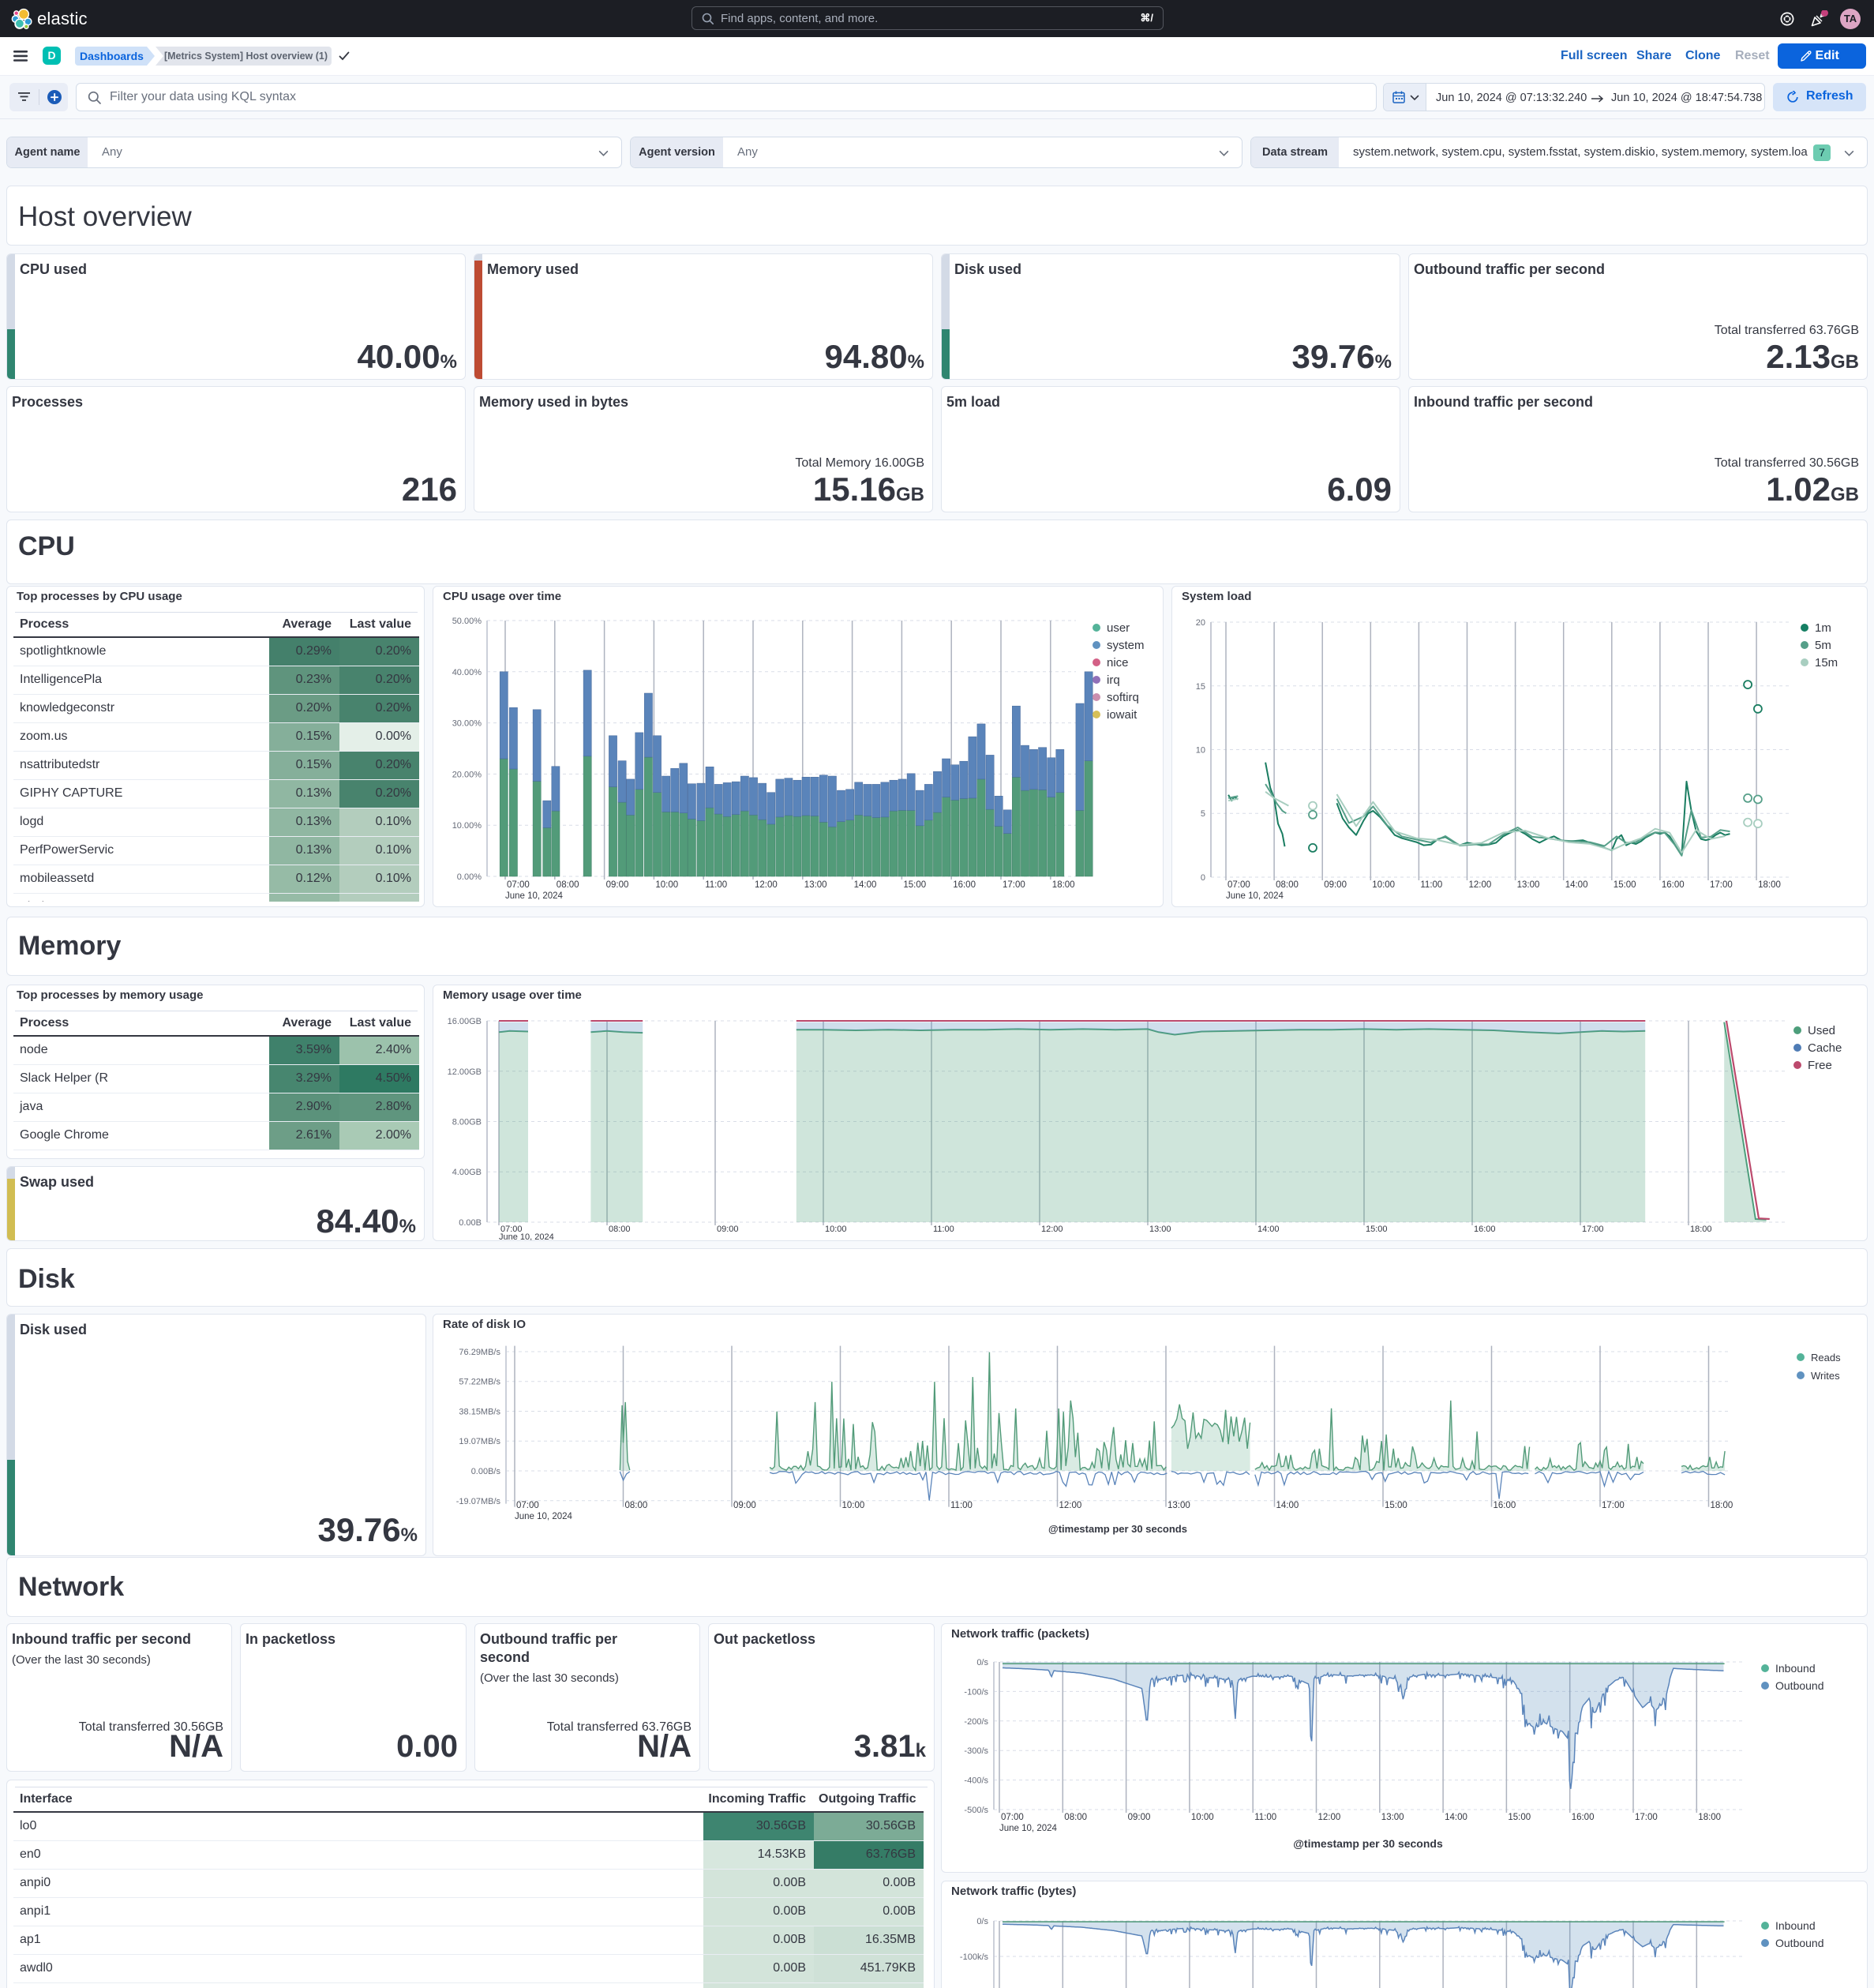 This screenshot has height=1988, width=1874. Describe the element at coordinates (1118, 628) in the screenshot. I see `svg-text: user` at that location.